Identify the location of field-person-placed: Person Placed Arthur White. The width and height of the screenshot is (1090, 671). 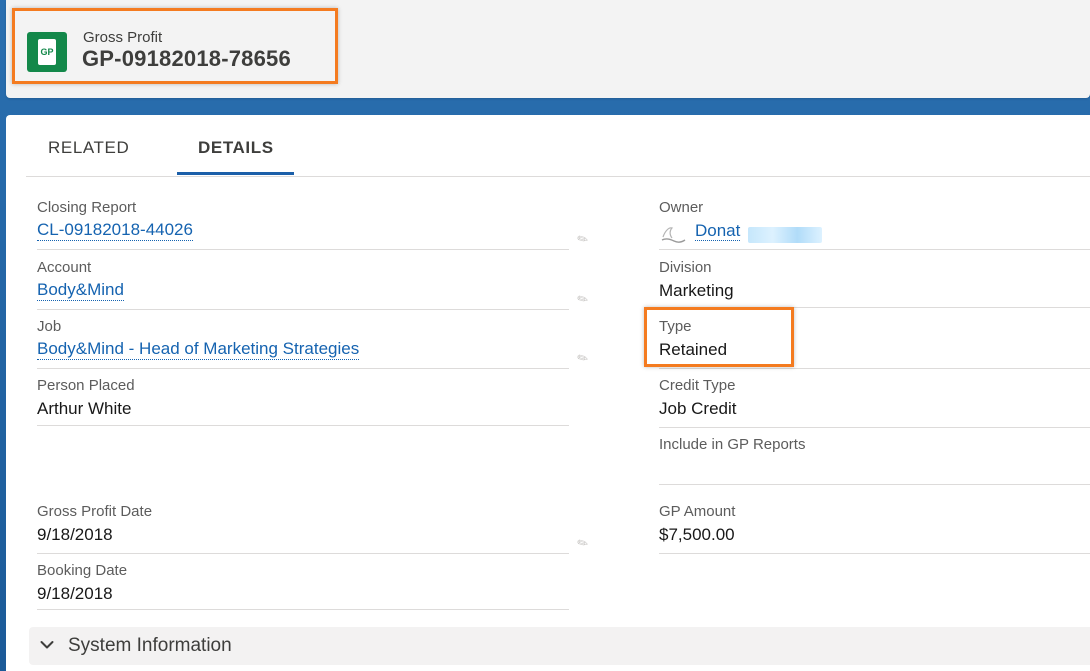
(303, 401).